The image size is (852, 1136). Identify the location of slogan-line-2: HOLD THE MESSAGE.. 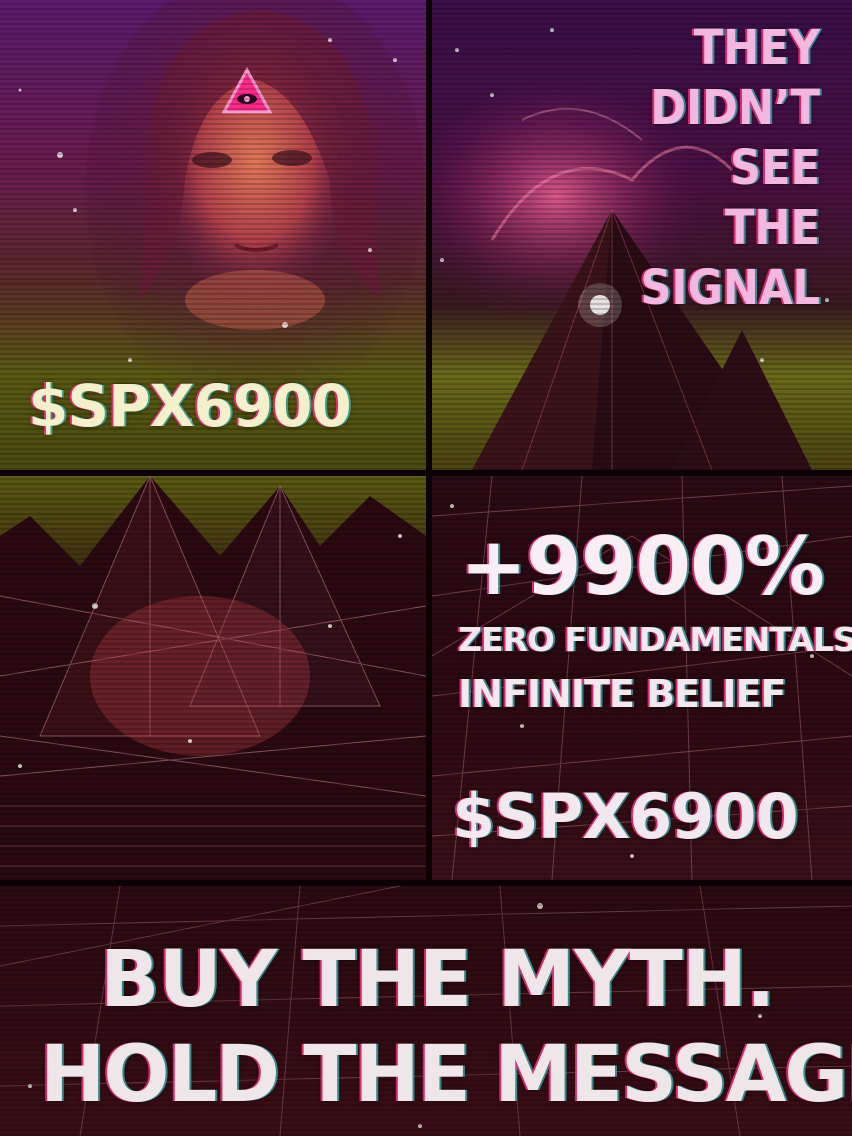
(446, 1075).